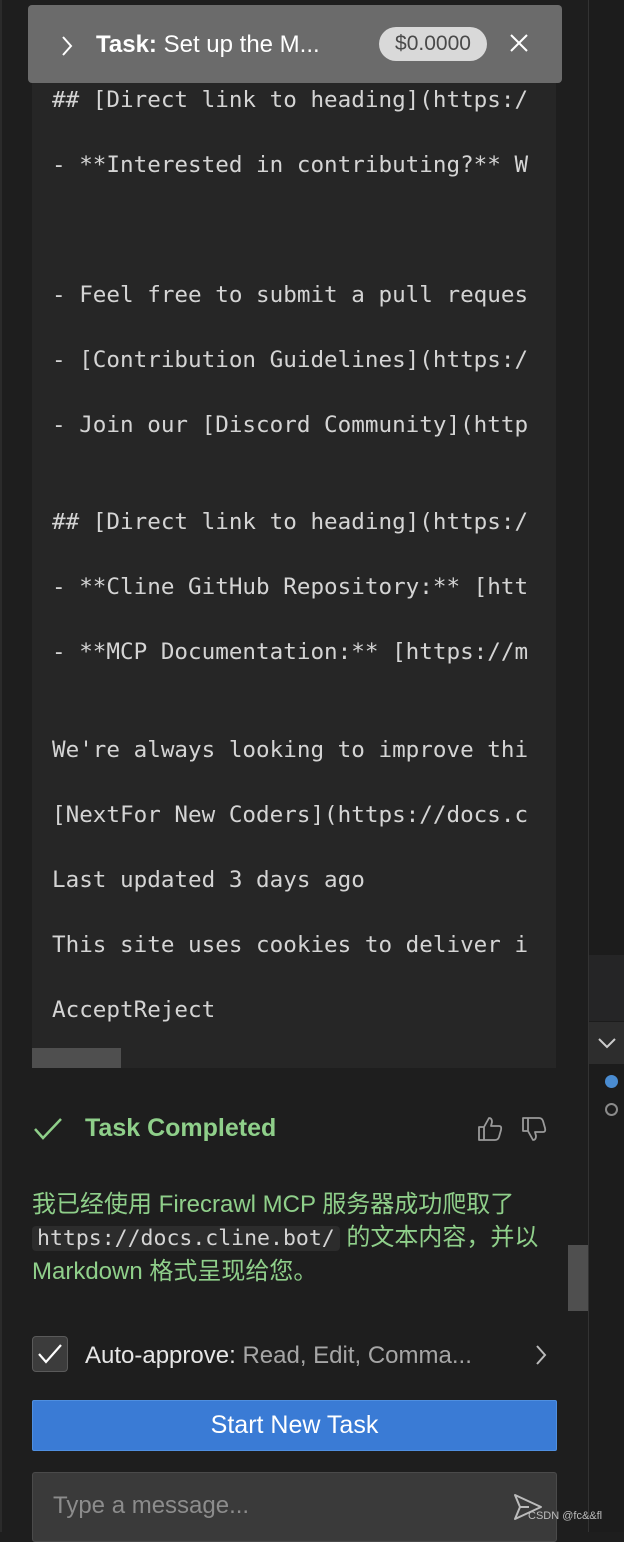 The image size is (624, 1542). What do you see at coordinates (606, 988) in the screenshot?
I see `gutter-band` at bounding box center [606, 988].